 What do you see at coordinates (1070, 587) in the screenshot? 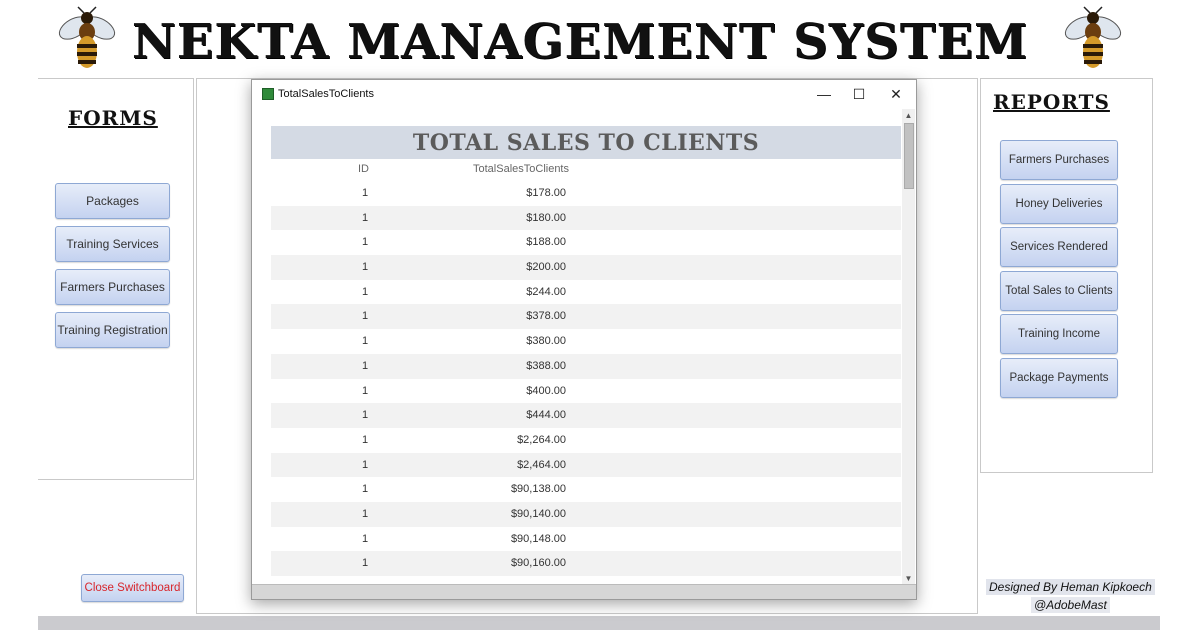
I see `credits-author: Designed By Heman Kipkoech` at bounding box center [1070, 587].